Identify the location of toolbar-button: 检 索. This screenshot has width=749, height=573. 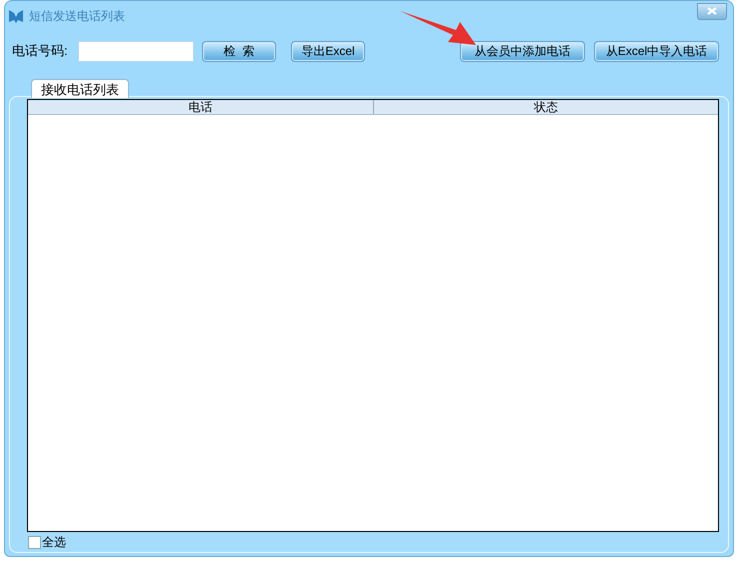
(239, 51).